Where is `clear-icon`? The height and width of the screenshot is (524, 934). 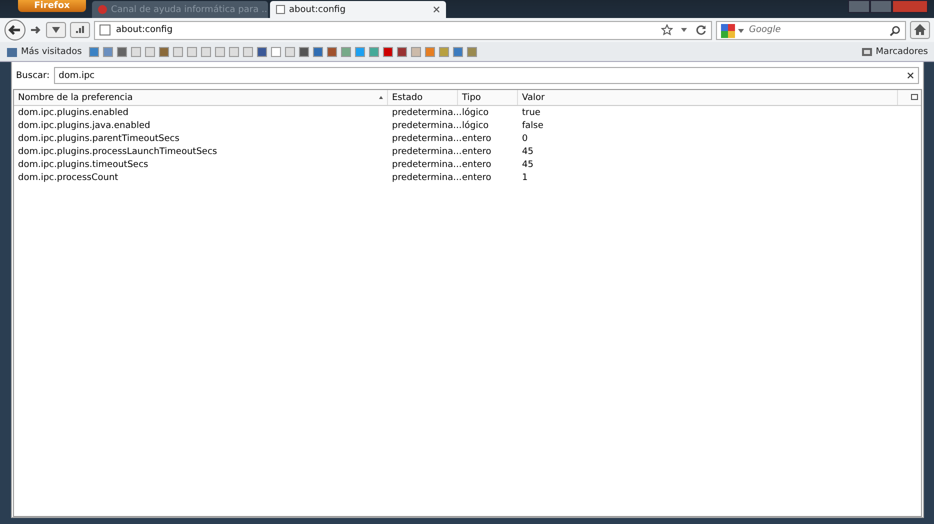
clear-icon is located at coordinates (910, 75).